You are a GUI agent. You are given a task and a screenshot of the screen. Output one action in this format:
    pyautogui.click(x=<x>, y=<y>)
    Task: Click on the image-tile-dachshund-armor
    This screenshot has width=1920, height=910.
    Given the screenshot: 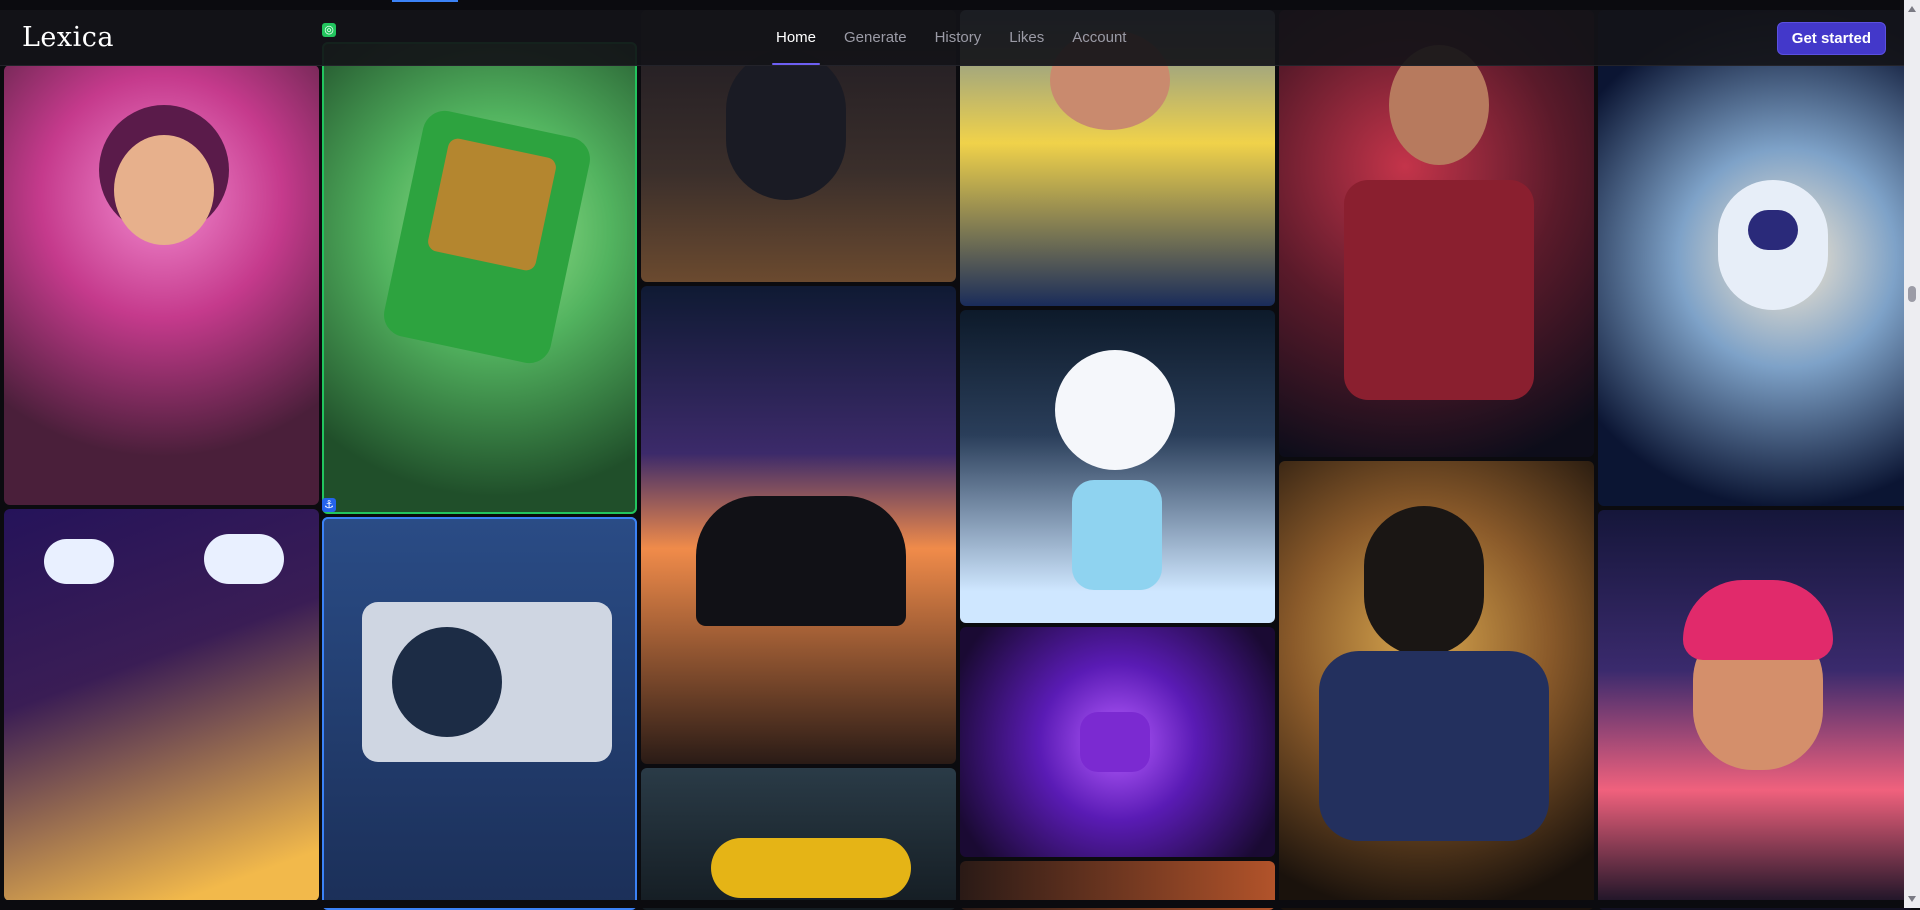 What is the action you would take?
    pyautogui.click(x=1436, y=685)
    